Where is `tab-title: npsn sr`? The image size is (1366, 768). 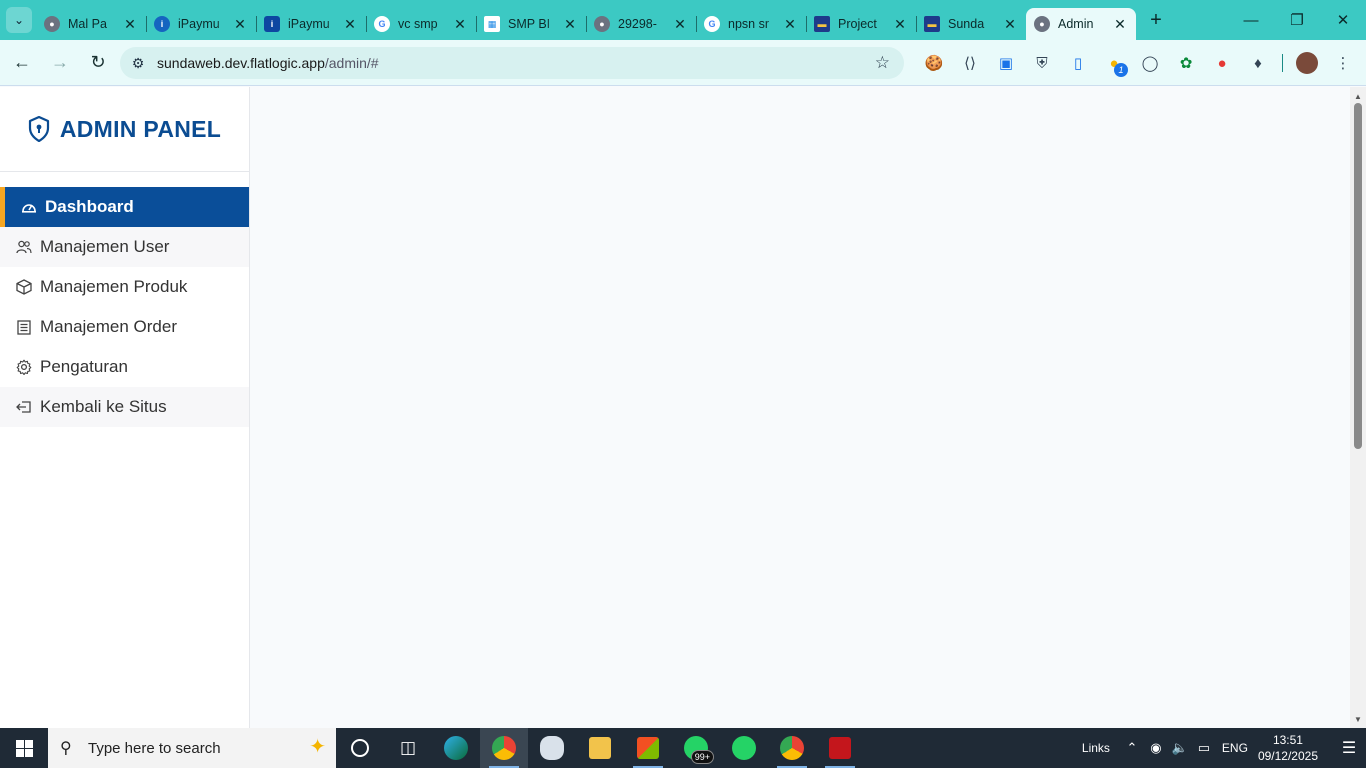 tab-title: npsn sr is located at coordinates (748, 24).